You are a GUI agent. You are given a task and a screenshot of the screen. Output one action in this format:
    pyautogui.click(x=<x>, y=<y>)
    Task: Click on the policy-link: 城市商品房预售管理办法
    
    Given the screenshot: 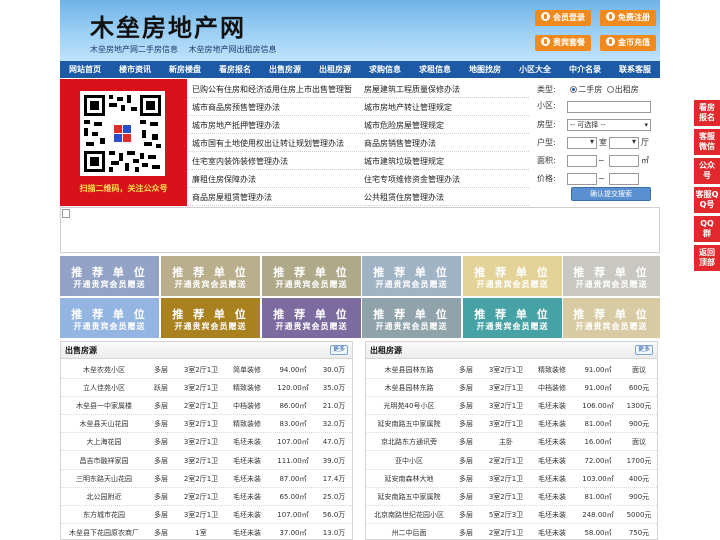 What is the action you would take?
    pyautogui.click(x=275, y=107)
    